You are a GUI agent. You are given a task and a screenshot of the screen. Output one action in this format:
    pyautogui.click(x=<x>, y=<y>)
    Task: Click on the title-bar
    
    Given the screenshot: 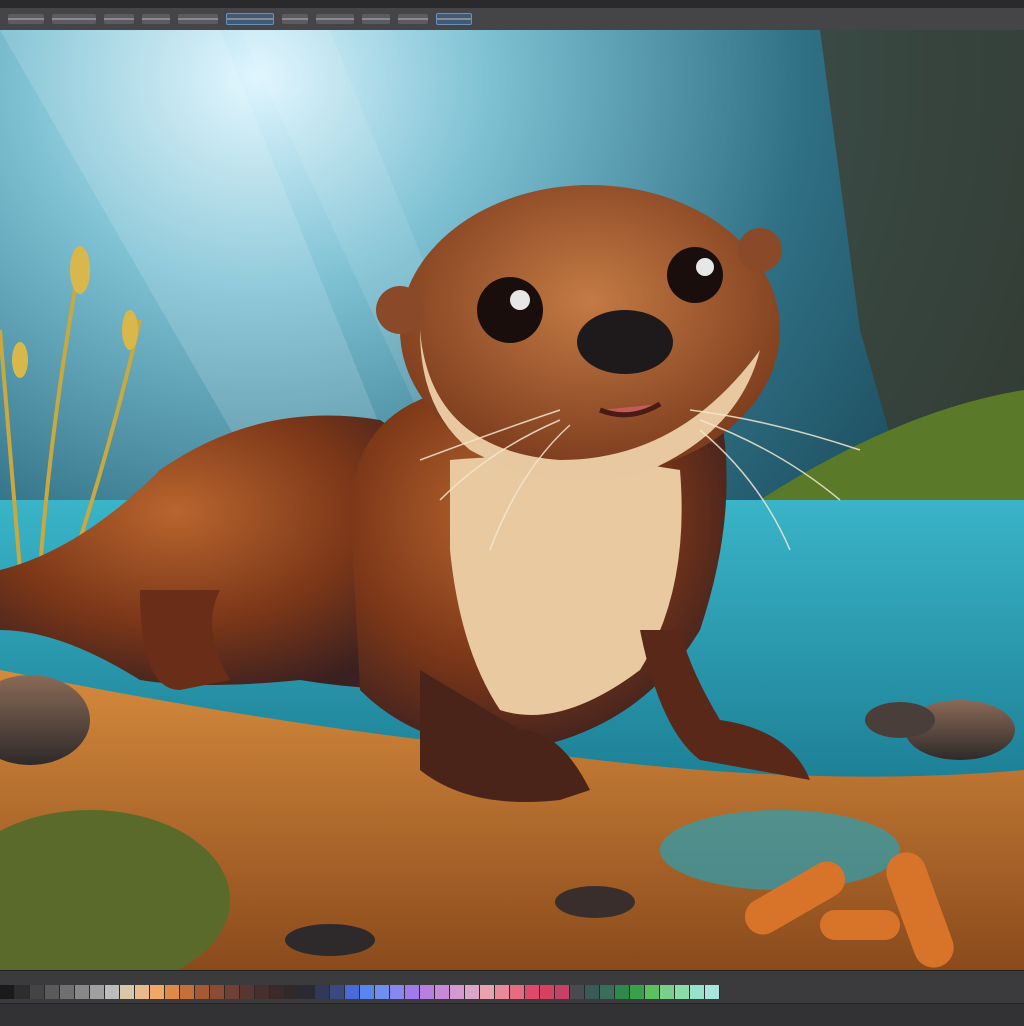 What is the action you would take?
    pyautogui.click(x=512, y=4)
    